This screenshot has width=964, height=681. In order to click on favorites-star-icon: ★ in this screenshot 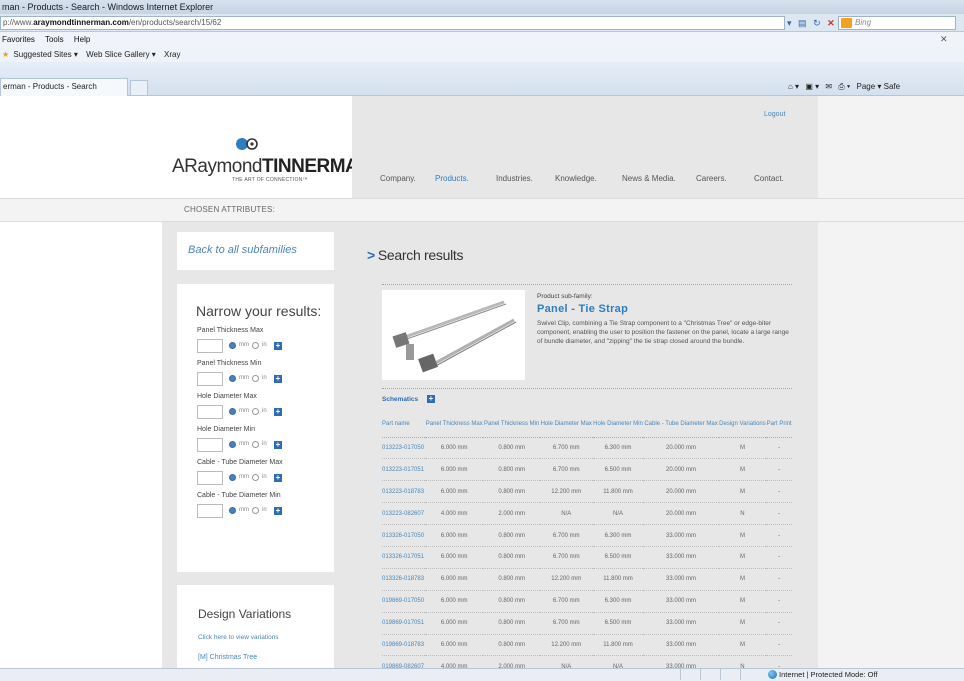, I will do `click(6, 54)`.